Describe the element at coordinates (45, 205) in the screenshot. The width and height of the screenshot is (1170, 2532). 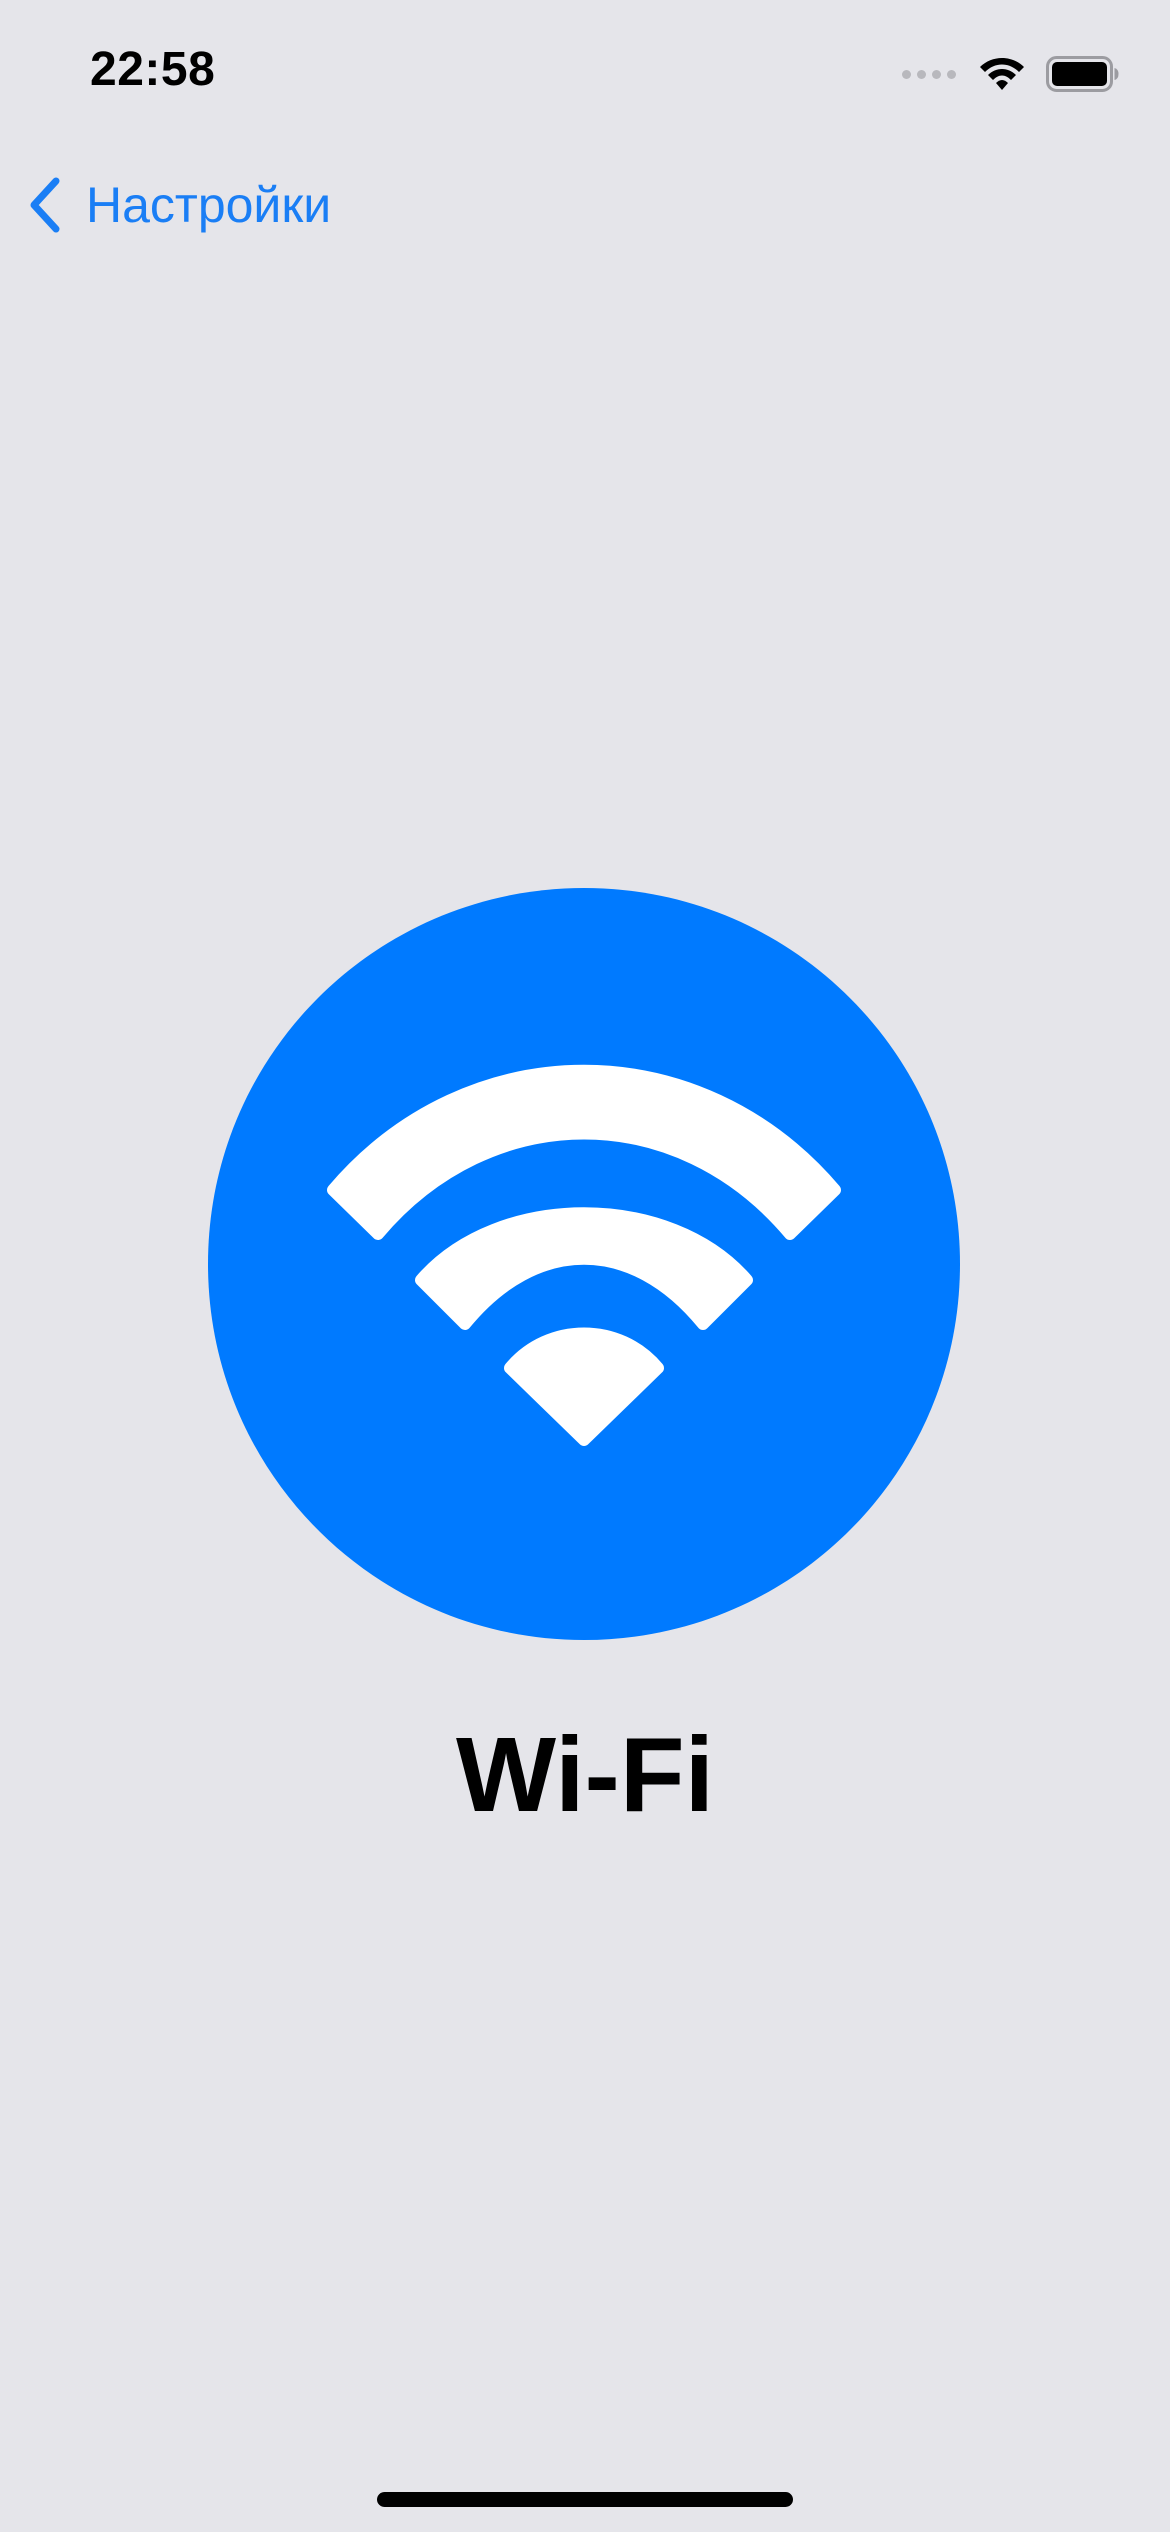
I see `chevron-left-icon` at that location.